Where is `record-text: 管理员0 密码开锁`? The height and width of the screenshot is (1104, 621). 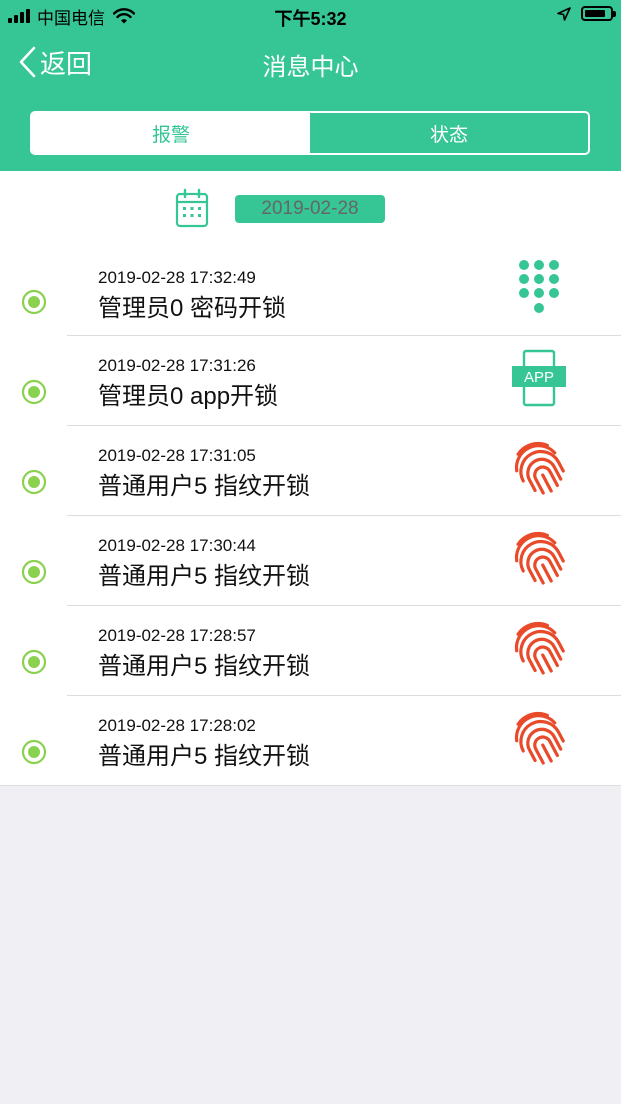
record-text: 管理员0 密码开锁 is located at coordinates (192, 308).